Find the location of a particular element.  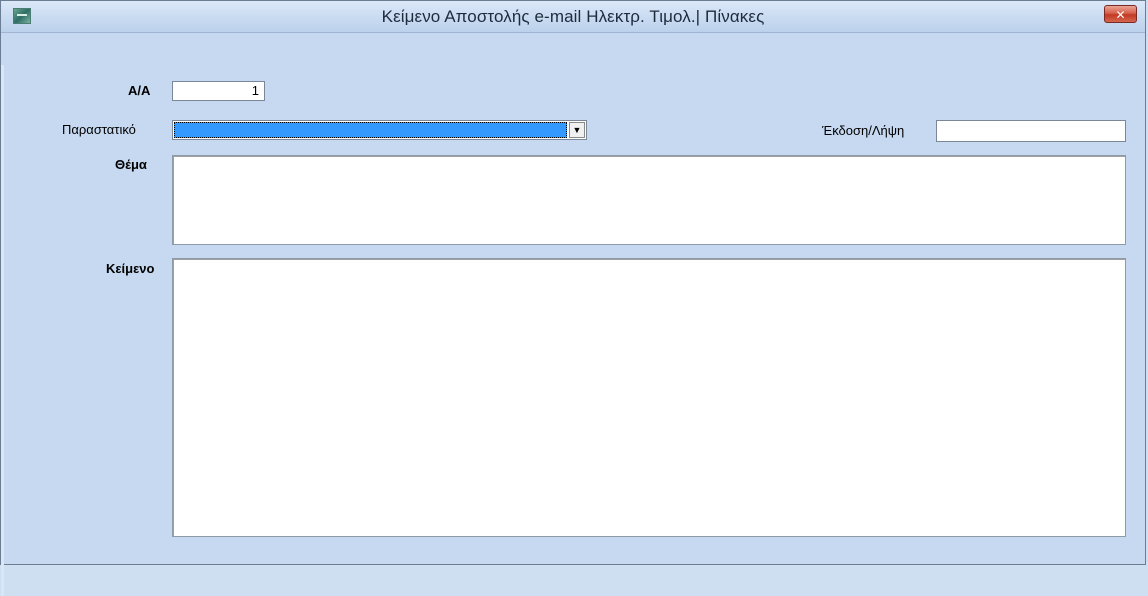

close-icon: ✕ is located at coordinates (1120, 15).